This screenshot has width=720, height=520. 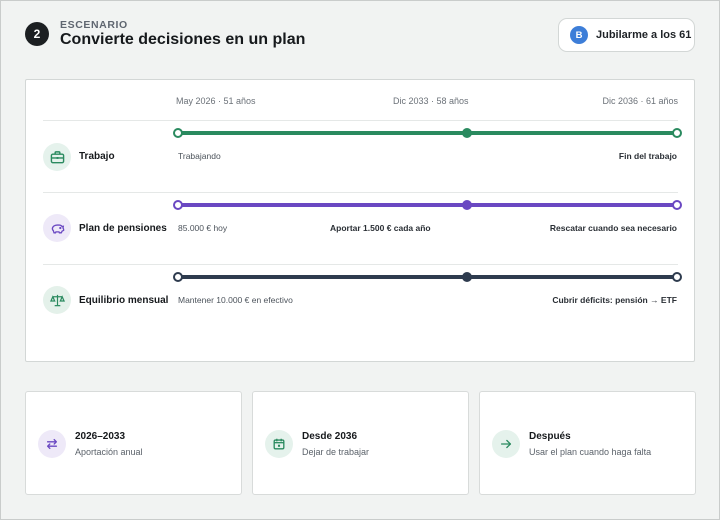 What do you see at coordinates (279, 444) in the screenshot?
I see `calendar-icon` at bounding box center [279, 444].